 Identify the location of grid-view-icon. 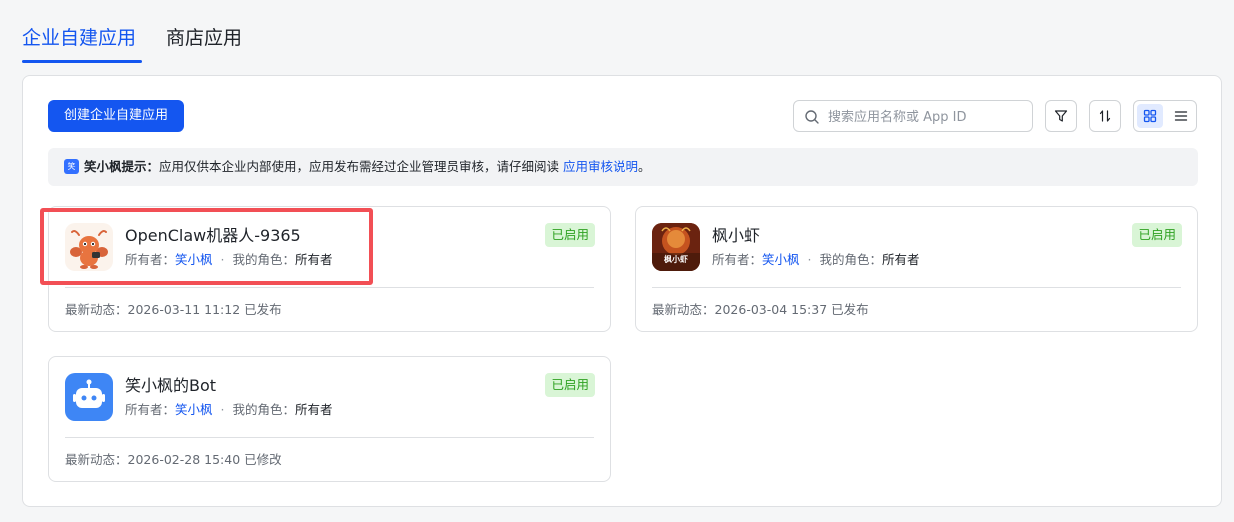
(1150, 116).